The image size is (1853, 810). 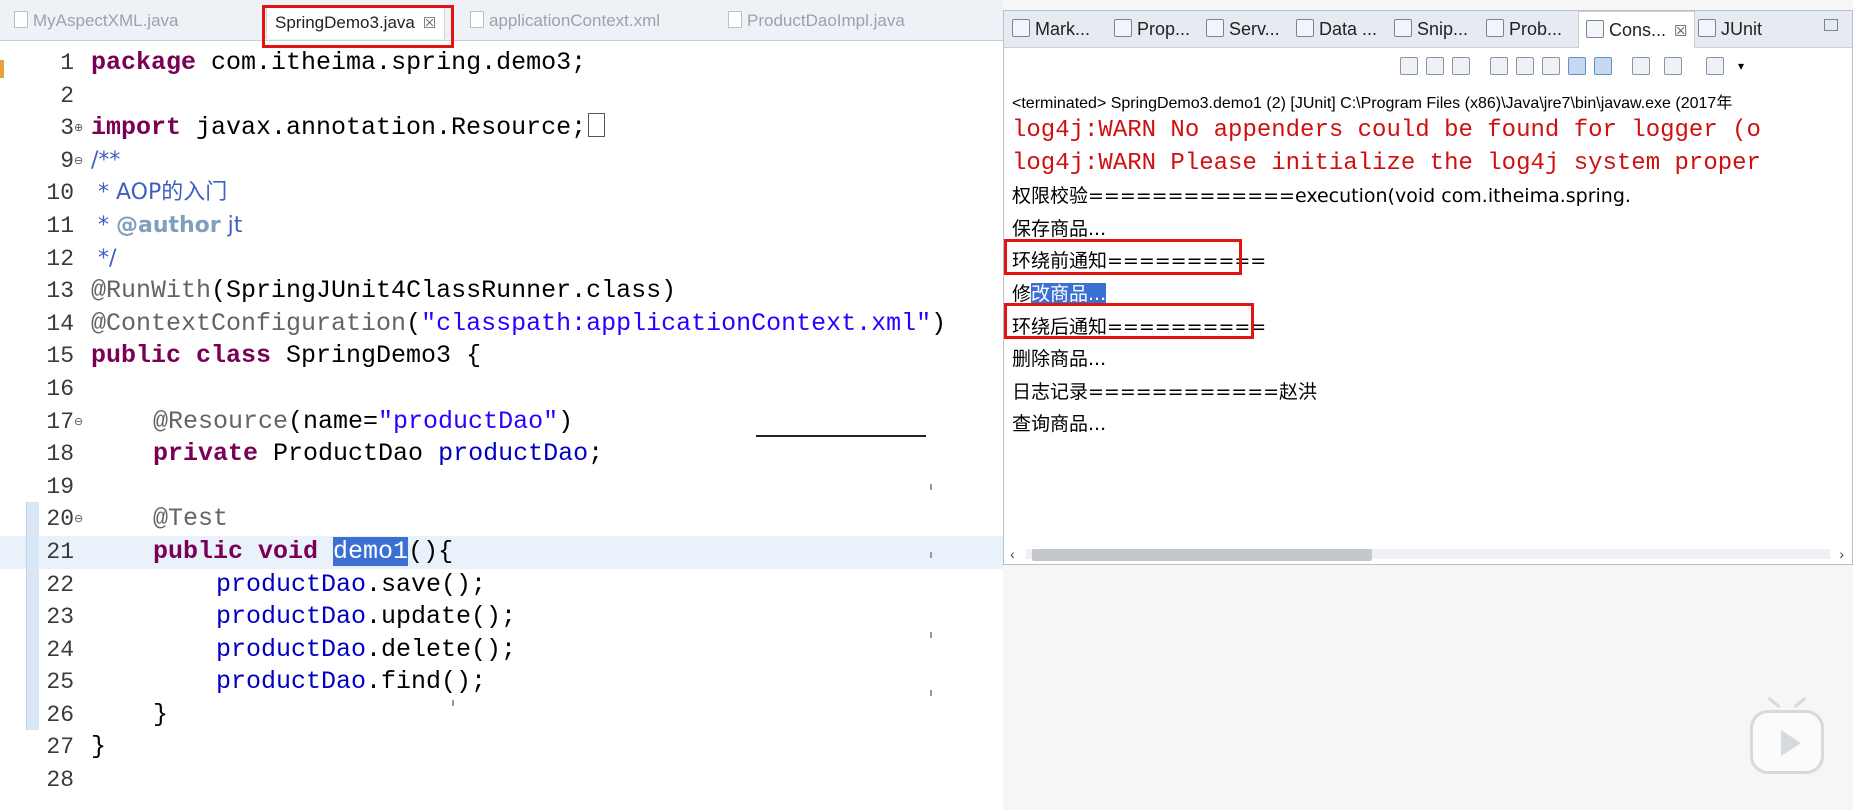 What do you see at coordinates (1787, 742) in the screenshot?
I see `video-play-icon` at bounding box center [1787, 742].